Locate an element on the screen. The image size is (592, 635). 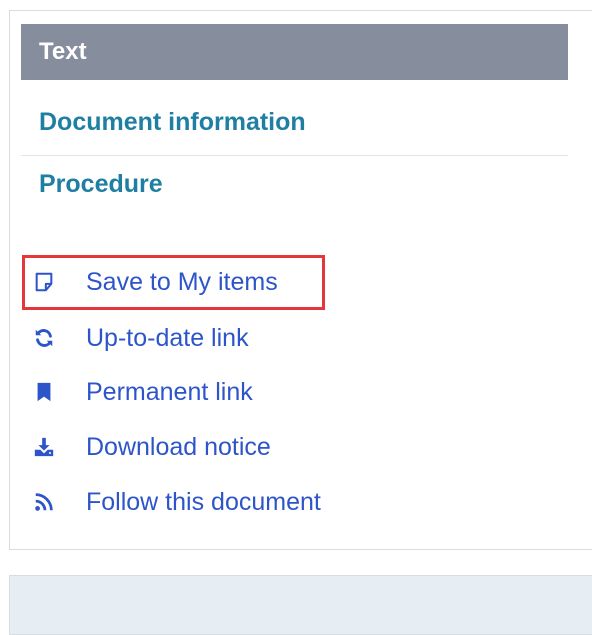
bookmark-icon is located at coordinates (44, 392).